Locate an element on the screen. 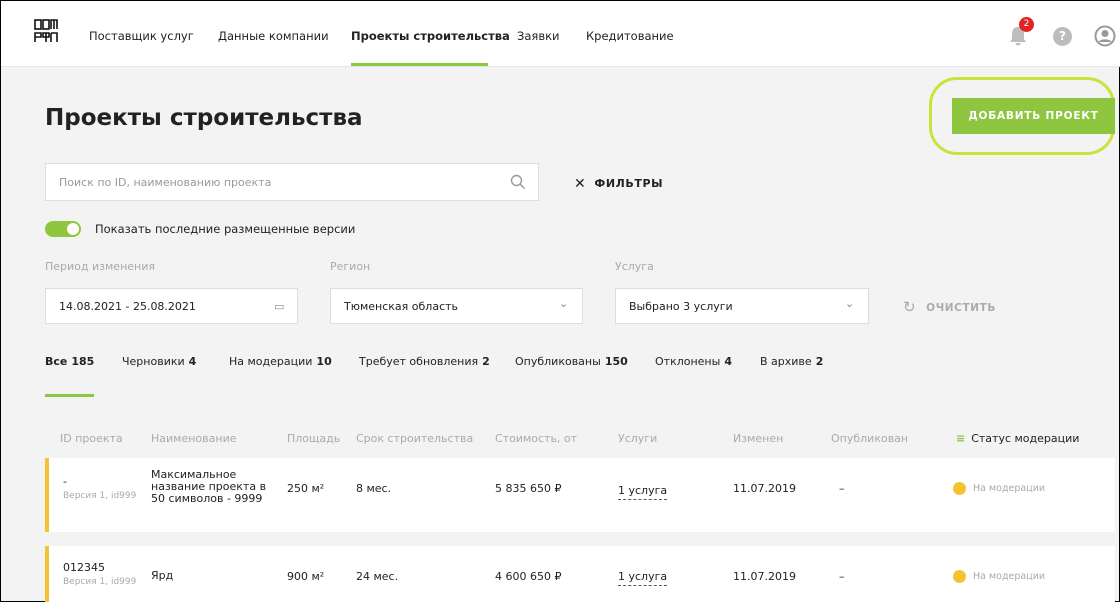 This screenshot has height=602, width=1120. search-placeholder: Поиск по ID, наименованию проекта is located at coordinates (165, 182).